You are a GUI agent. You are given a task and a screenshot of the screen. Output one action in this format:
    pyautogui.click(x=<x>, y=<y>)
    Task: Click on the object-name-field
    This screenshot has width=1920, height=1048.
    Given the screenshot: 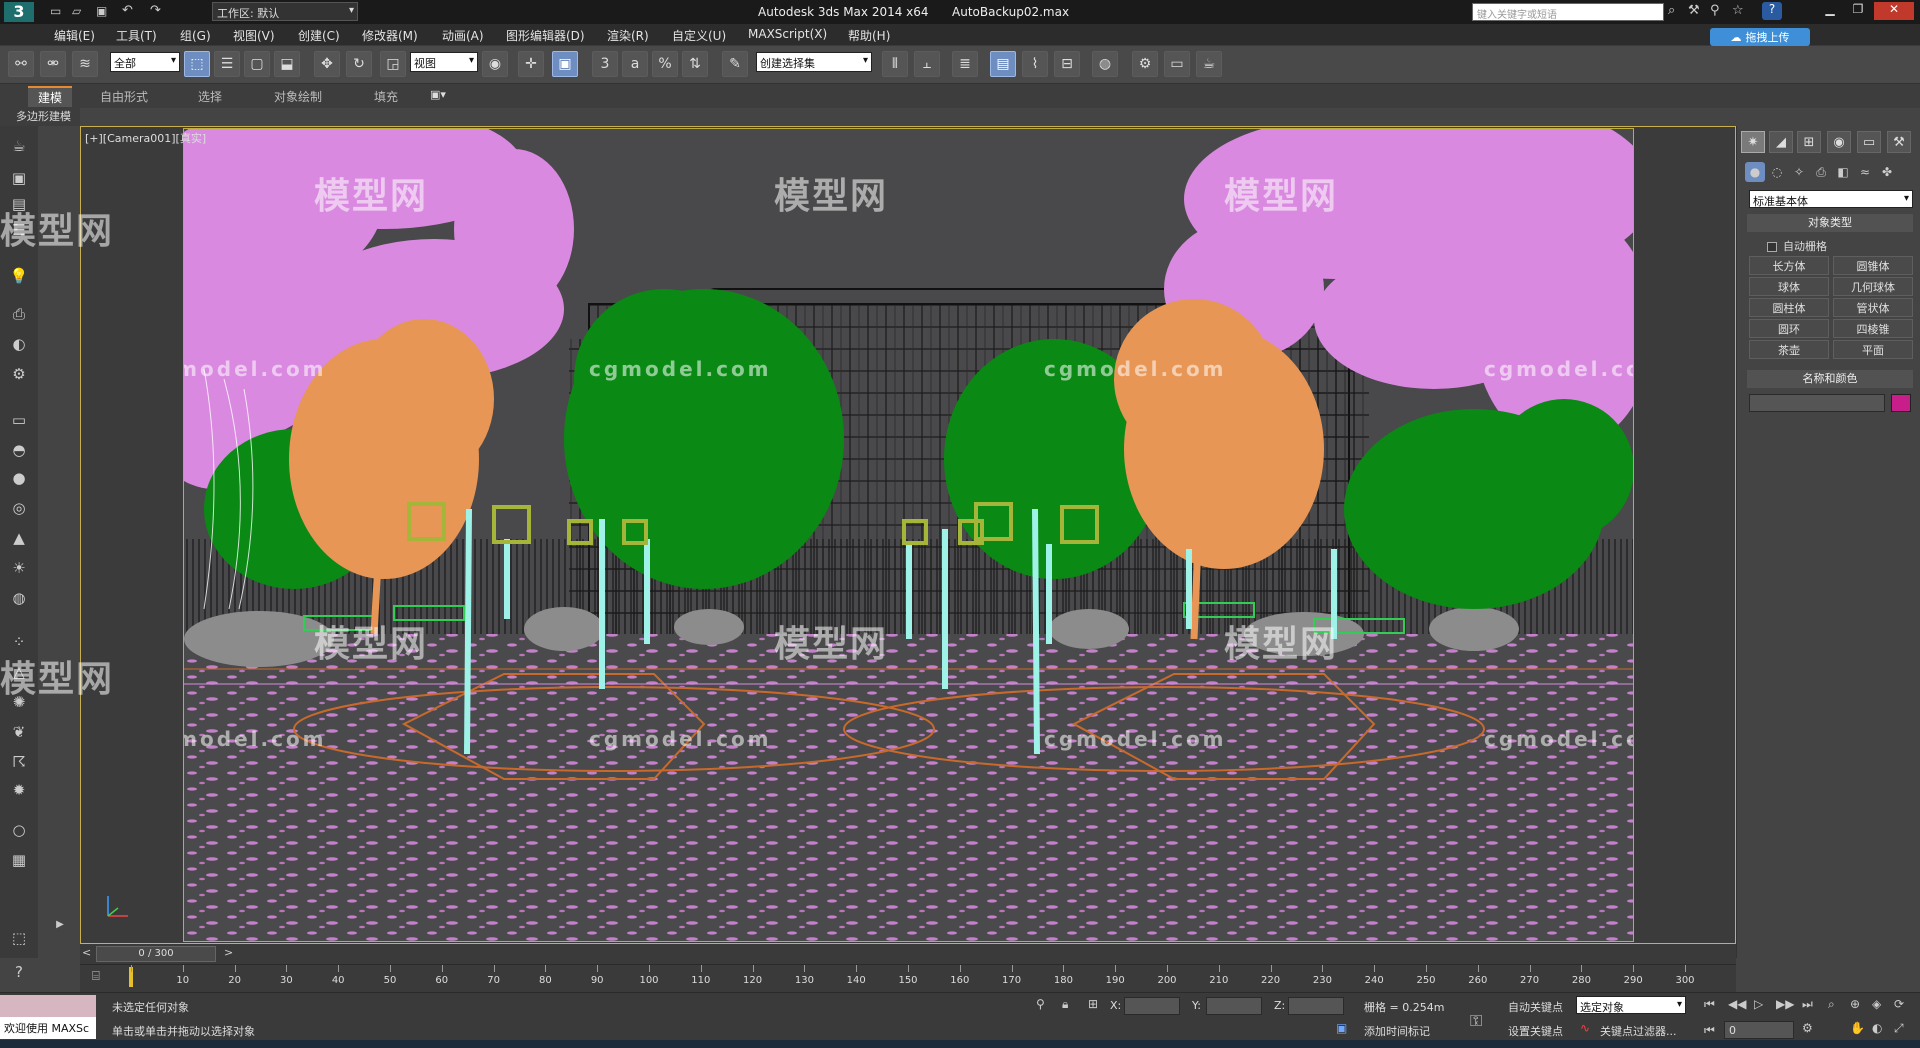 What is the action you would take?
    pyautogui.click(x=1817, y=403)
    